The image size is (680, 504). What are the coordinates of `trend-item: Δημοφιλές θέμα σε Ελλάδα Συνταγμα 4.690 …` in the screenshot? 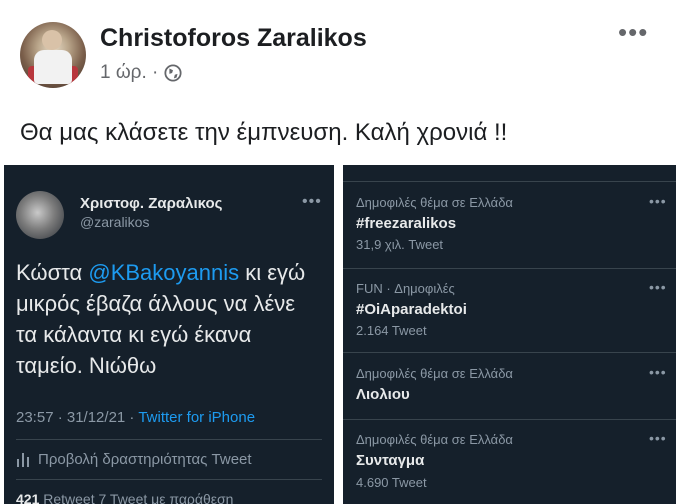 It's located at (509, 461).